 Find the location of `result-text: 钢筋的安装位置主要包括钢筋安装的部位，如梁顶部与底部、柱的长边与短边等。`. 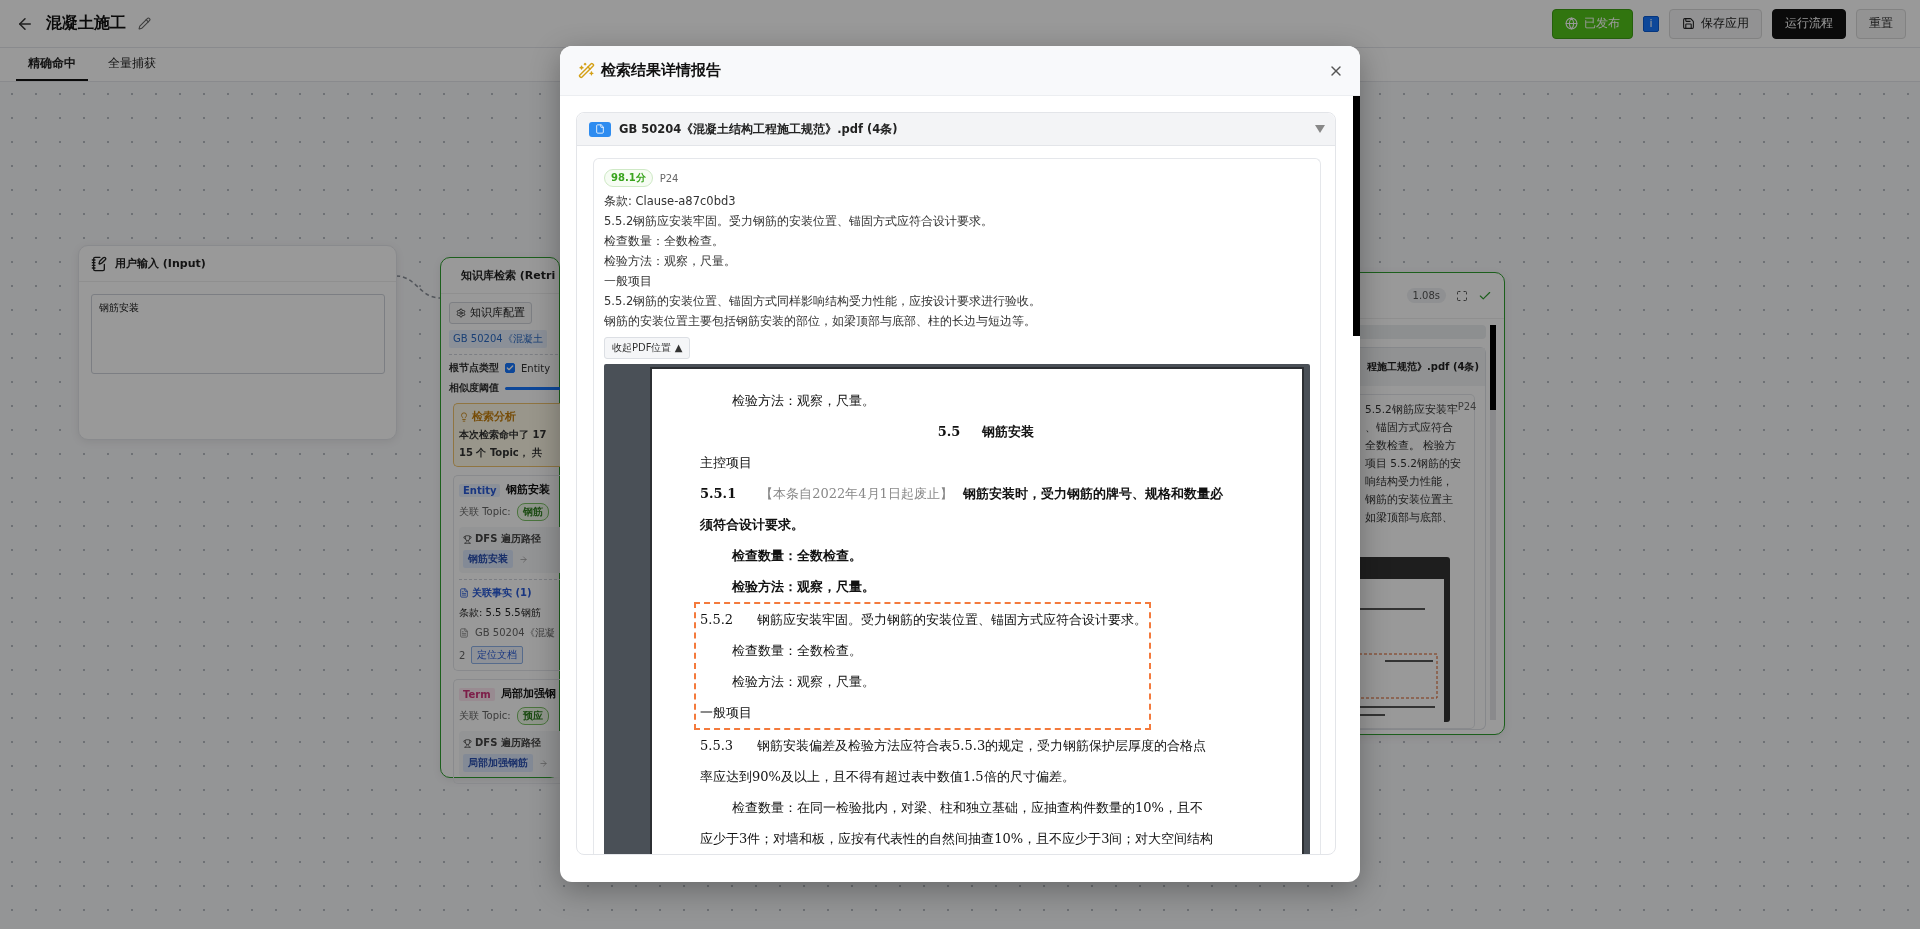

result-text: 钢筋的安装位置主要包括钢筋安装的部位，如梁顶部与底部、柱的长边与短边等。 is located at coordinates (820, 321).